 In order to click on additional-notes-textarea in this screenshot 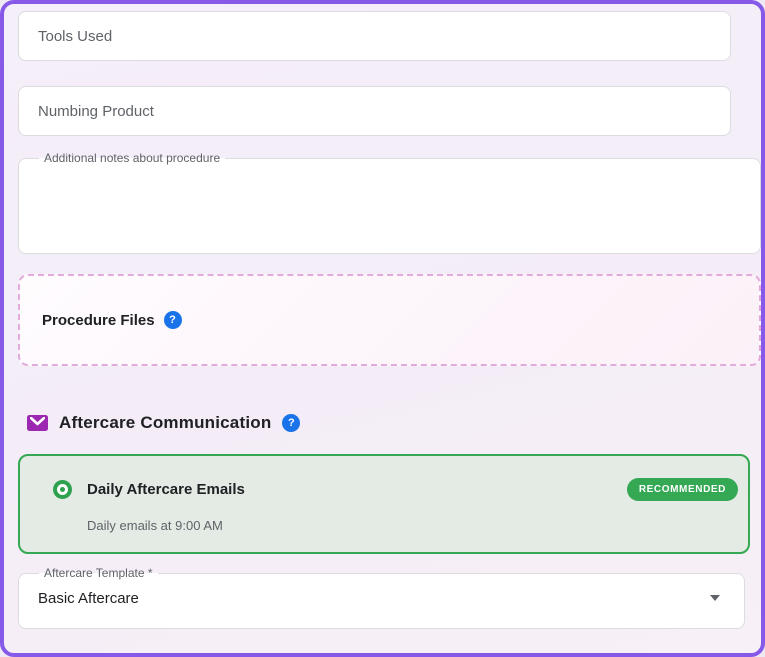, I will do `click(389, 199)`.